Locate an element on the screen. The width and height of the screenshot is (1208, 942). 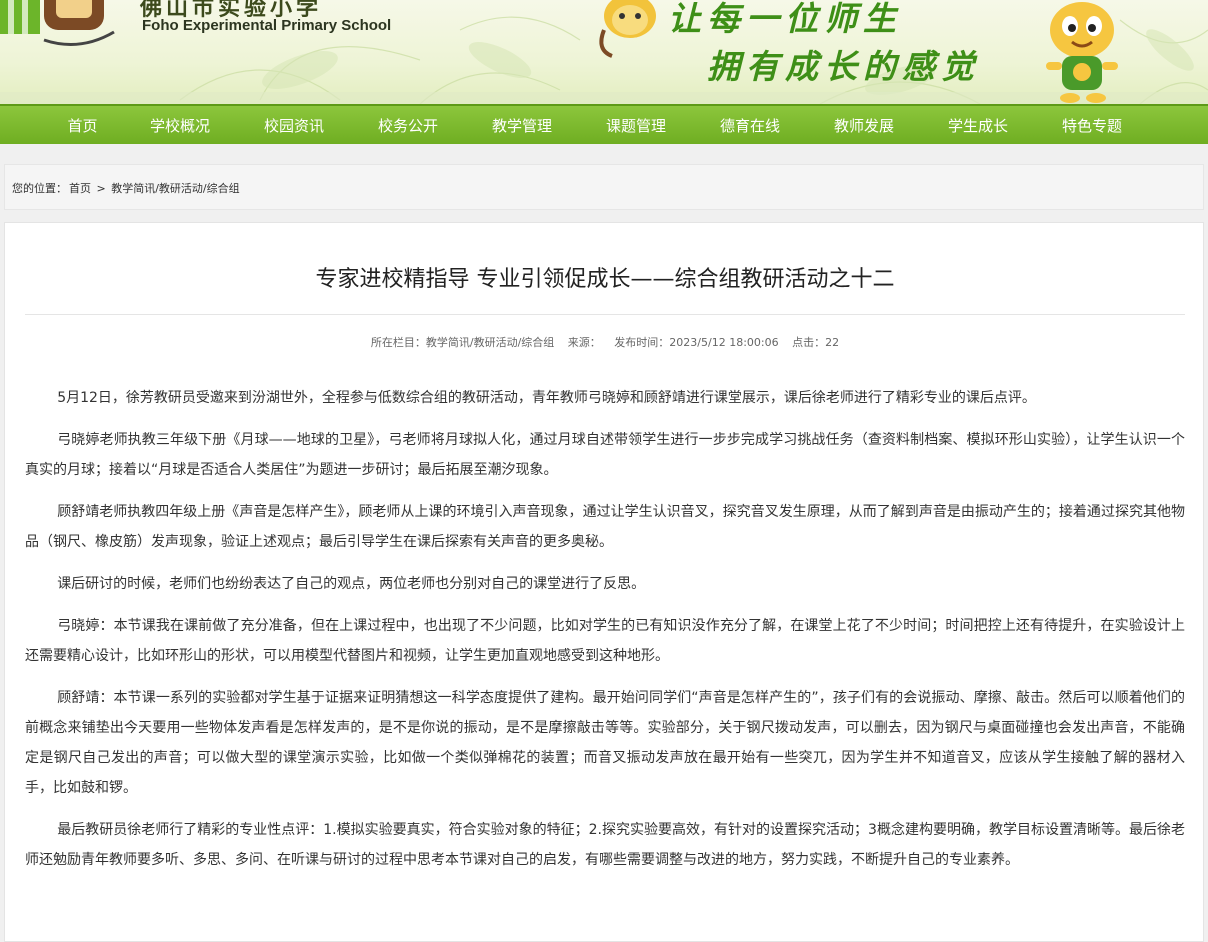
meta-published-time: 发布时间：2023/5/12 18:00:06 is located at coordinates (696, 342).